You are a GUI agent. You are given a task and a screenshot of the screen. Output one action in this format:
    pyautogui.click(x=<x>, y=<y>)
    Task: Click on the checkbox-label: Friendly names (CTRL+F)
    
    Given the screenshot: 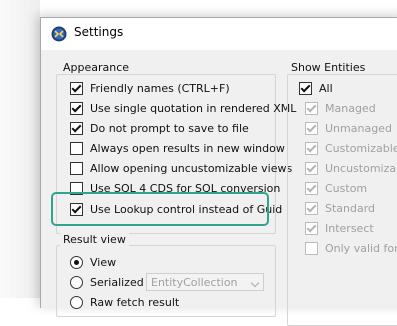 What is the action you would take?
    pyautogui.click(x=160, y=88)
    